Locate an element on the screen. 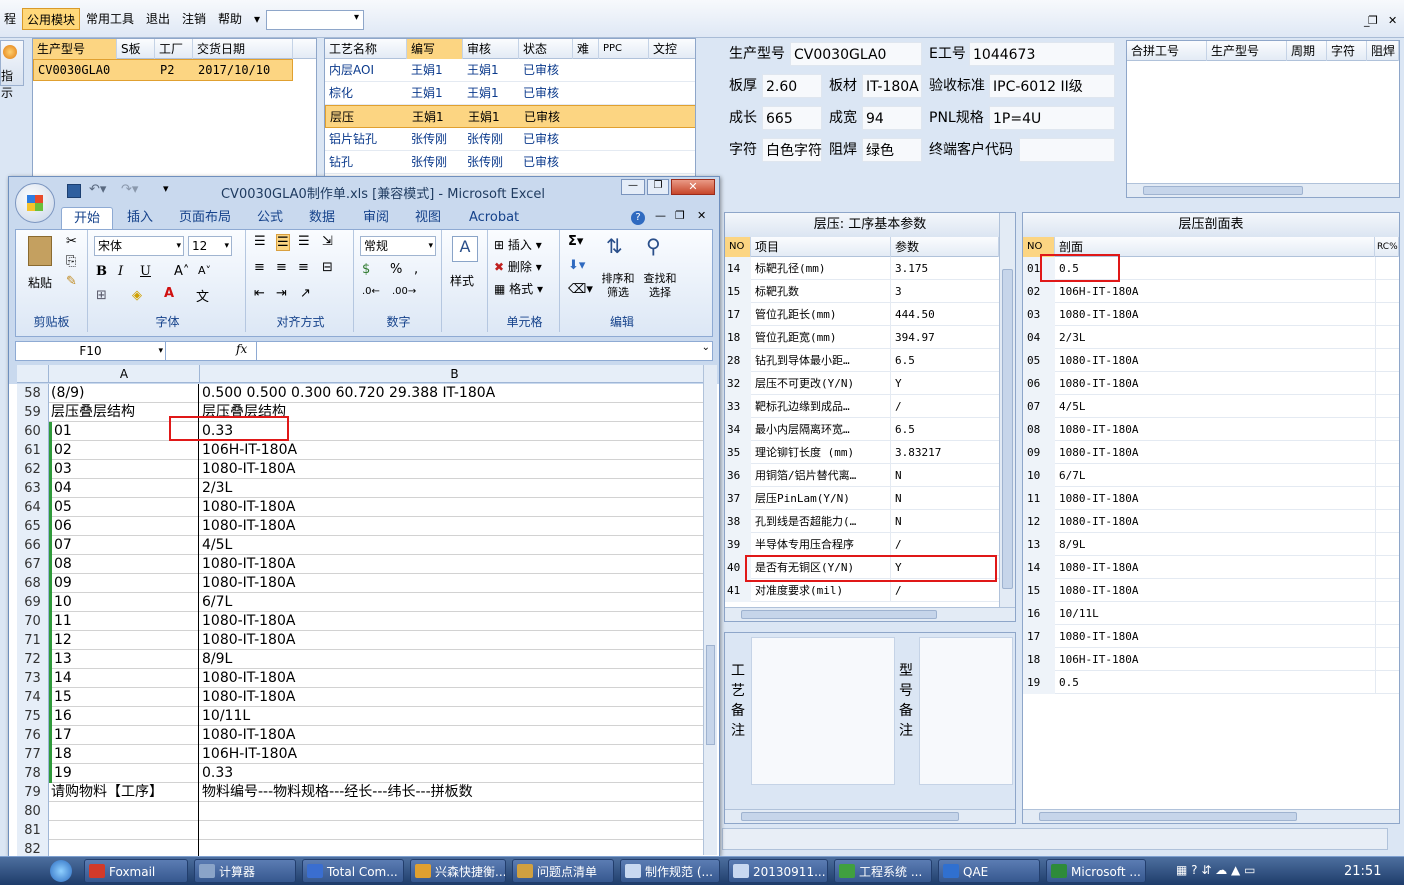 This screenshot has height=885, width=1404. horizontal-scrollbar is located at coordinates (870, 614).